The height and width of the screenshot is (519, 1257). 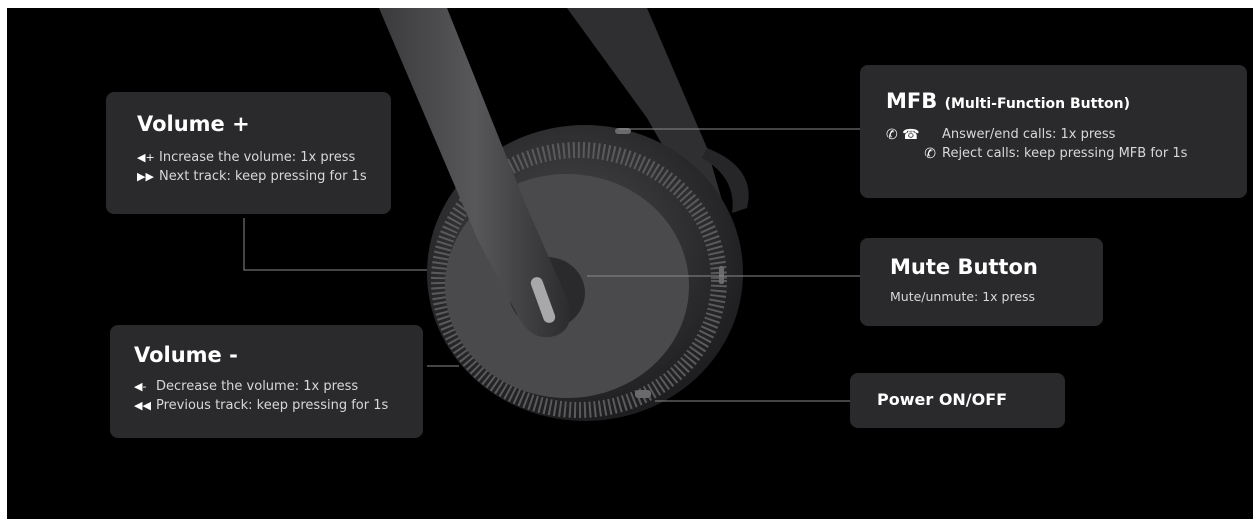 What do you see at coordinates (142, 405) in the screenshot?
I see `previous-track-icon: ◀◀` at bounding box center [142, 405].